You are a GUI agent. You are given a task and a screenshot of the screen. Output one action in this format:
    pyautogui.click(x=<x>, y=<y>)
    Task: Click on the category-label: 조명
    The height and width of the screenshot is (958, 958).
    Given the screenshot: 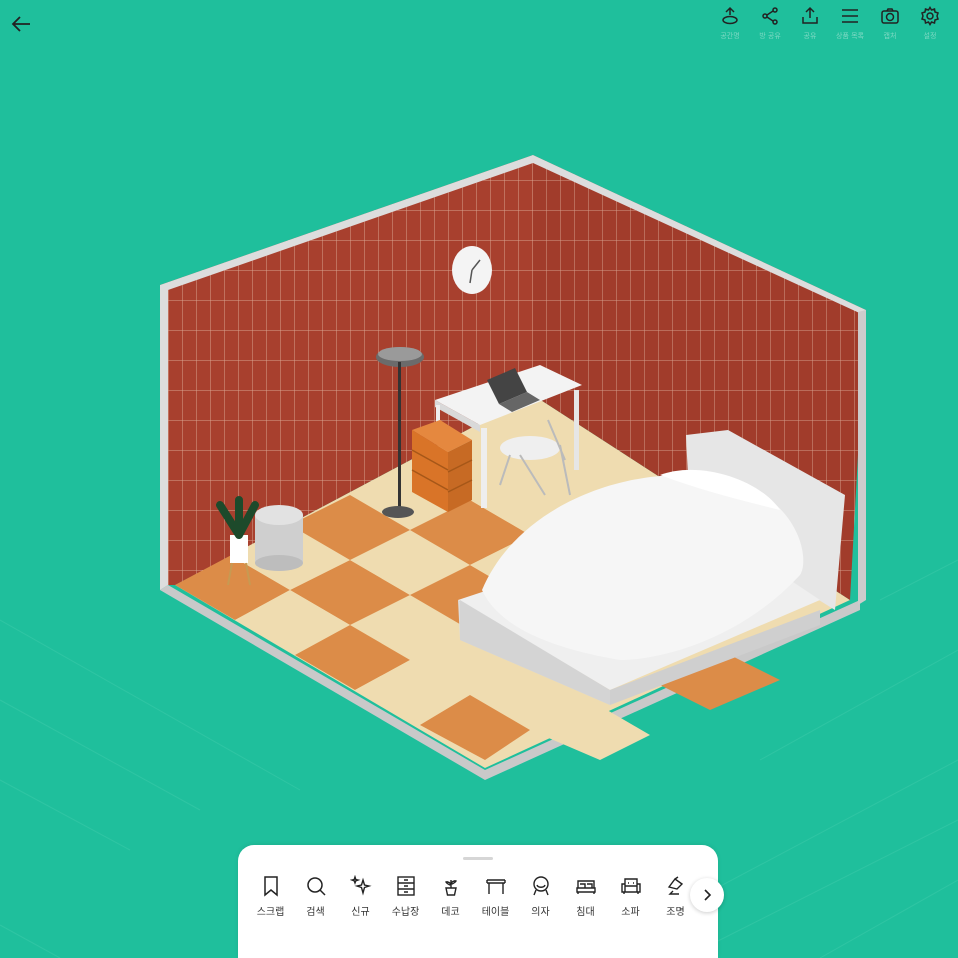 What is the action you would take?
    pyautogui.click(x=675, y=912)
    